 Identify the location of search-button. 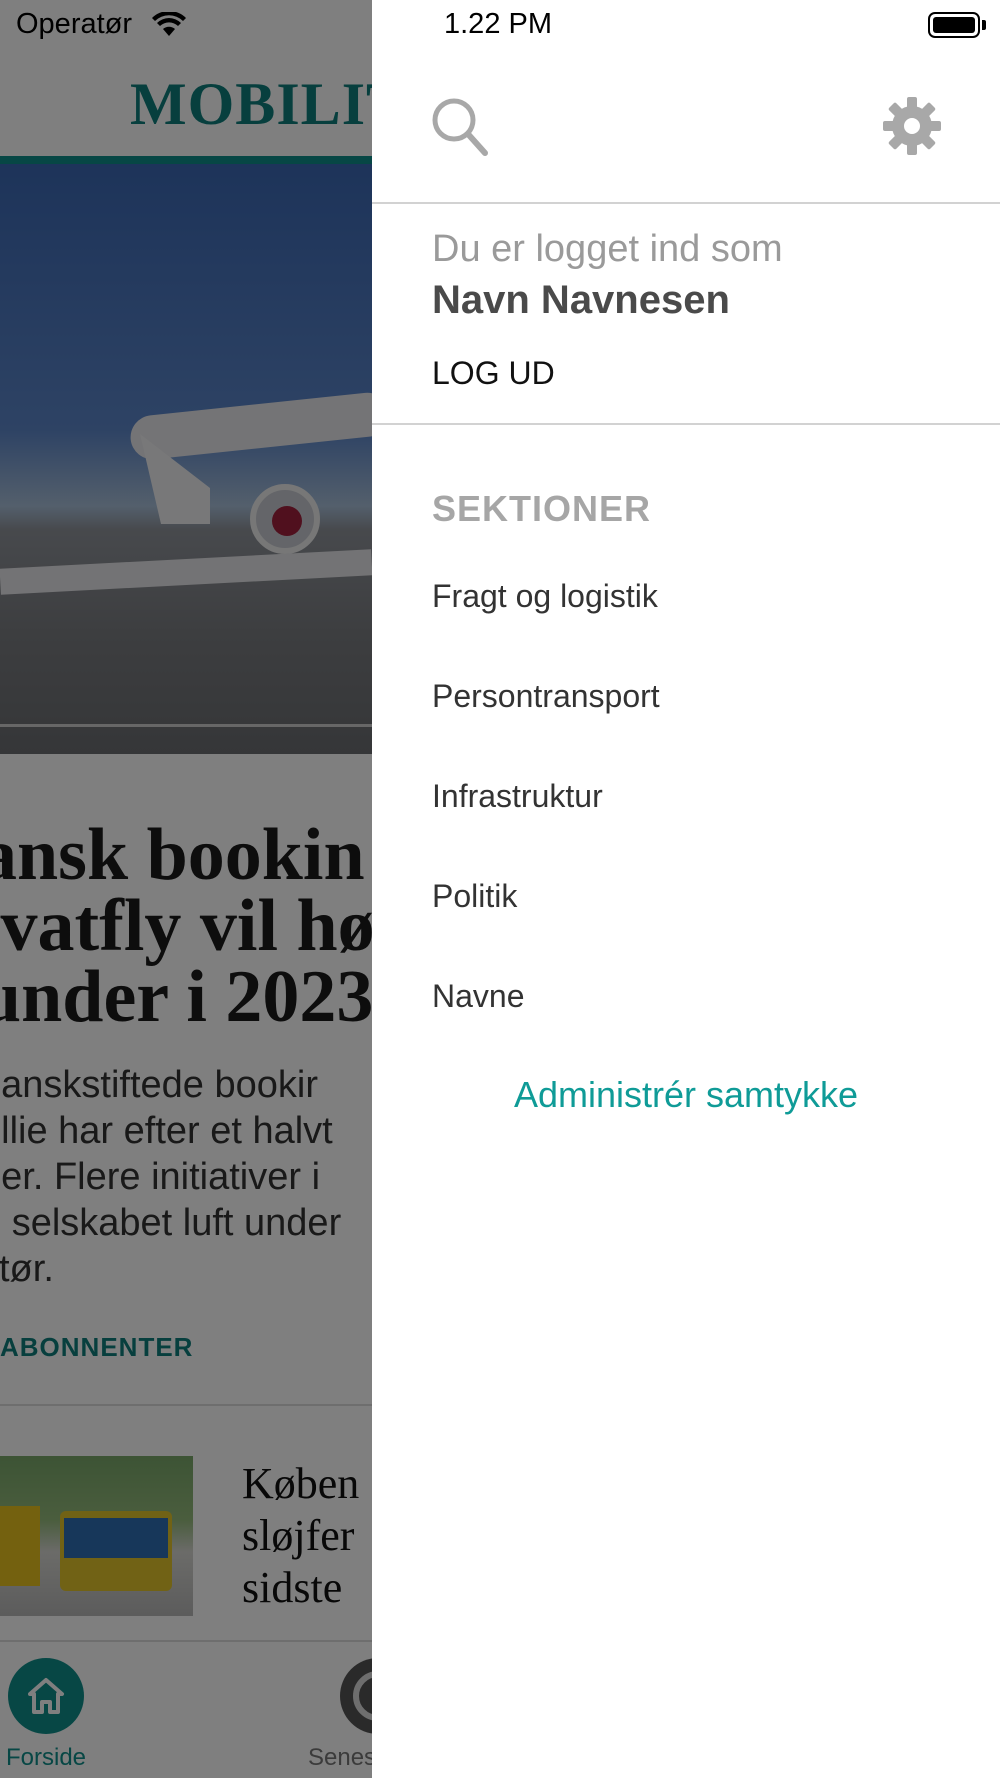
(459, 126).